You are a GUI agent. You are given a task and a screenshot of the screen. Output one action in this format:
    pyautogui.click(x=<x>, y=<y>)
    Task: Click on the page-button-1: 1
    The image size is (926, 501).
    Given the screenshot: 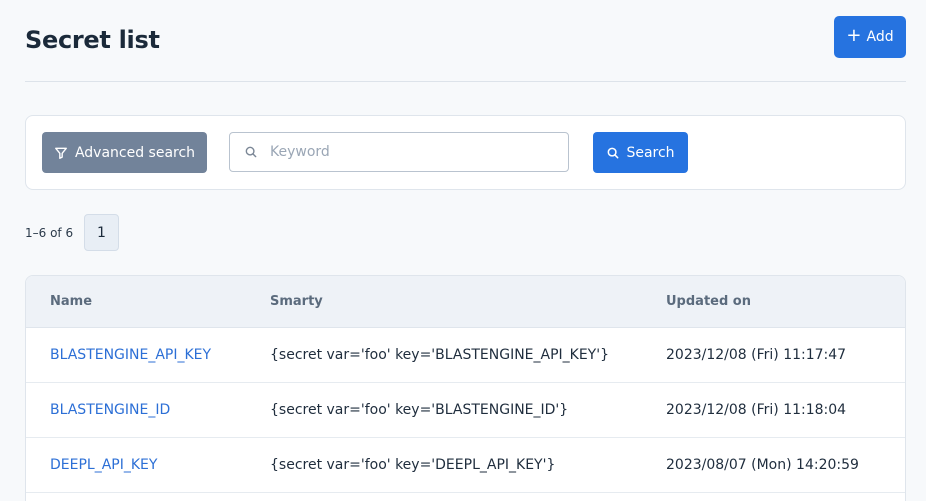 What is the action you would take?
    pyautogui.click(x=101, y=232)
    